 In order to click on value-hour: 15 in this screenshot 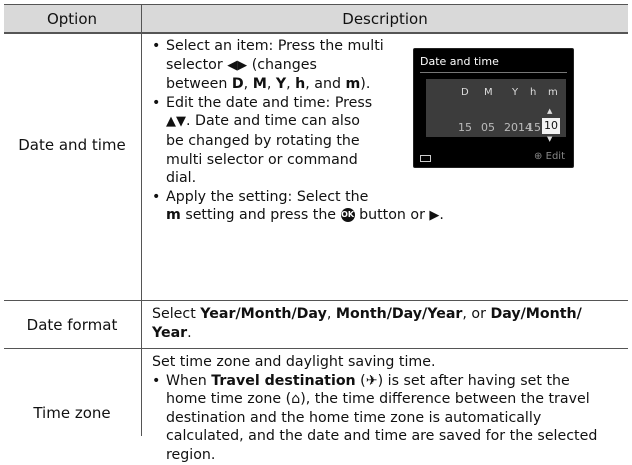, I will do `click(534, 127)`.